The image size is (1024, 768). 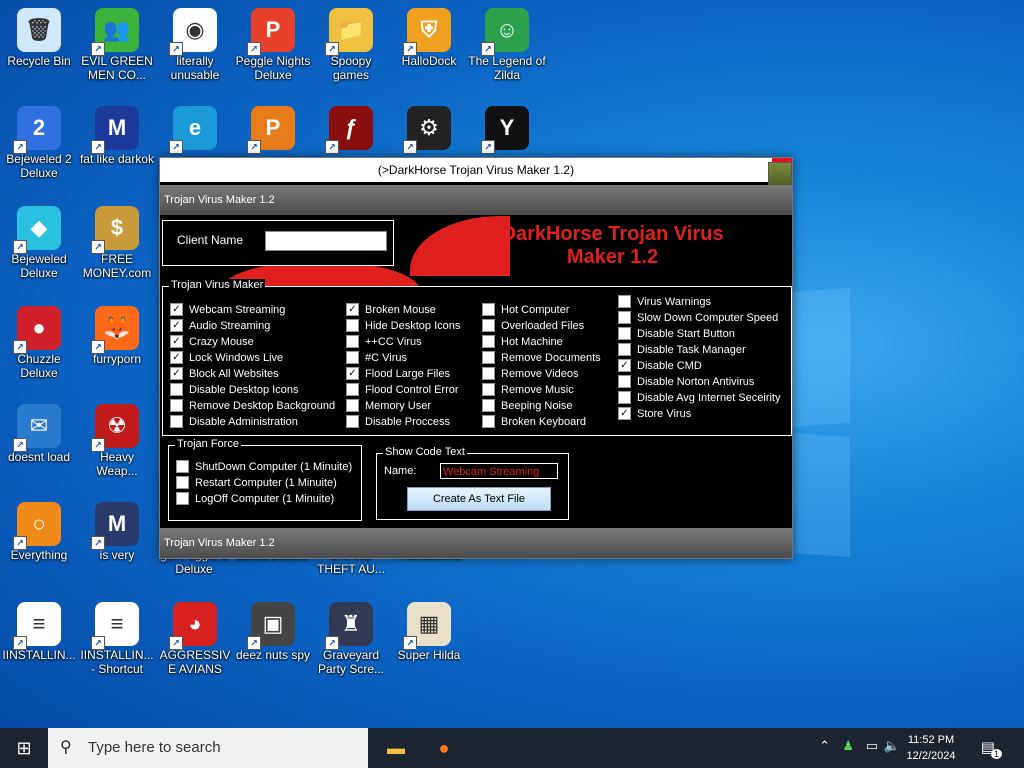 I want to click on file-explorer-icon: ▬, so click(x=396, y=748).